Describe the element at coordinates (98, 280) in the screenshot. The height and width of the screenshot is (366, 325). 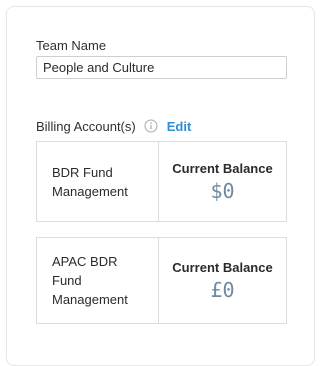
I see `account-name: APAC BDR Fund Management` at that location.